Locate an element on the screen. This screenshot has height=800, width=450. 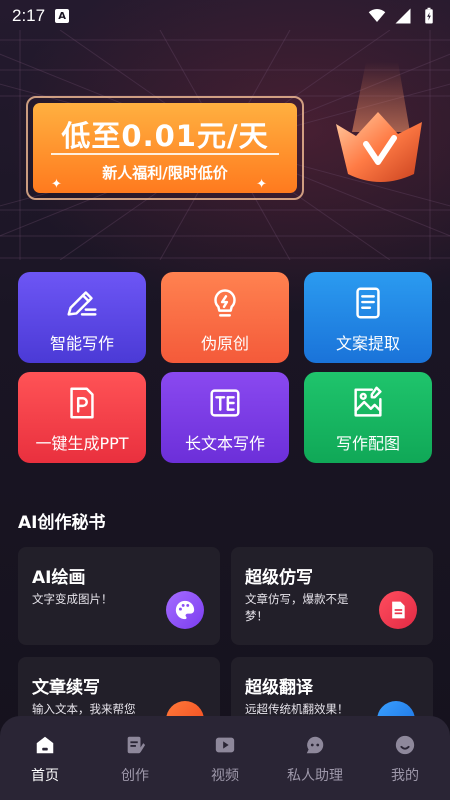
nav-label: 私人助理 is located at coordinates (315, 776).